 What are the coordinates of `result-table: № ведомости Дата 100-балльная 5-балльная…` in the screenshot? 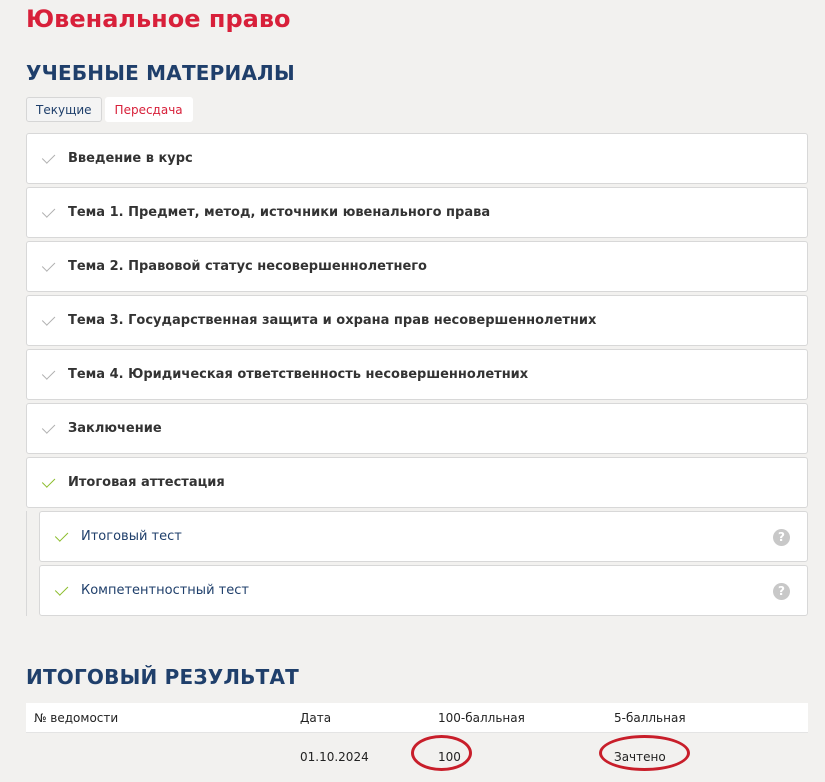 It's located at (417, 741).